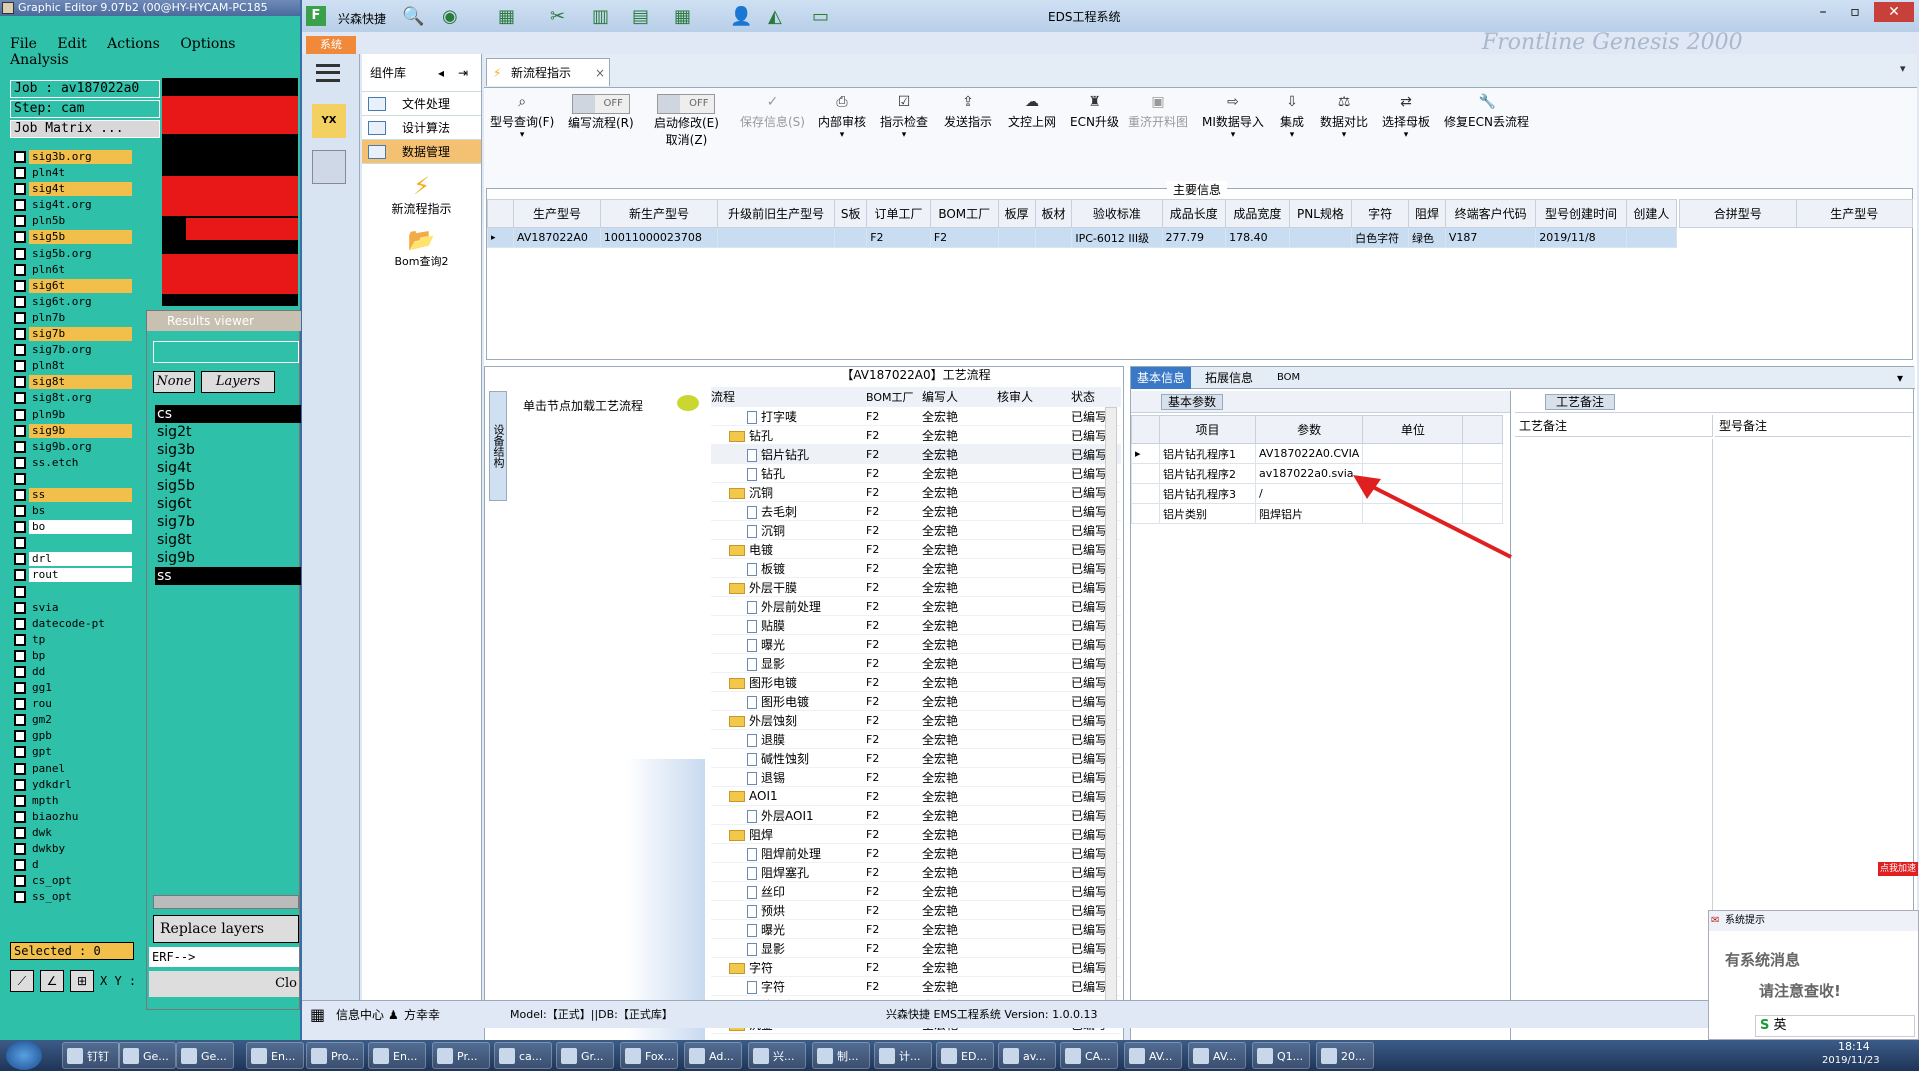 This screenshot has height=1071, width=1919. I want to click on mi-import-button: ⇨ MI数据导入 ▾, so click(1233, 117).